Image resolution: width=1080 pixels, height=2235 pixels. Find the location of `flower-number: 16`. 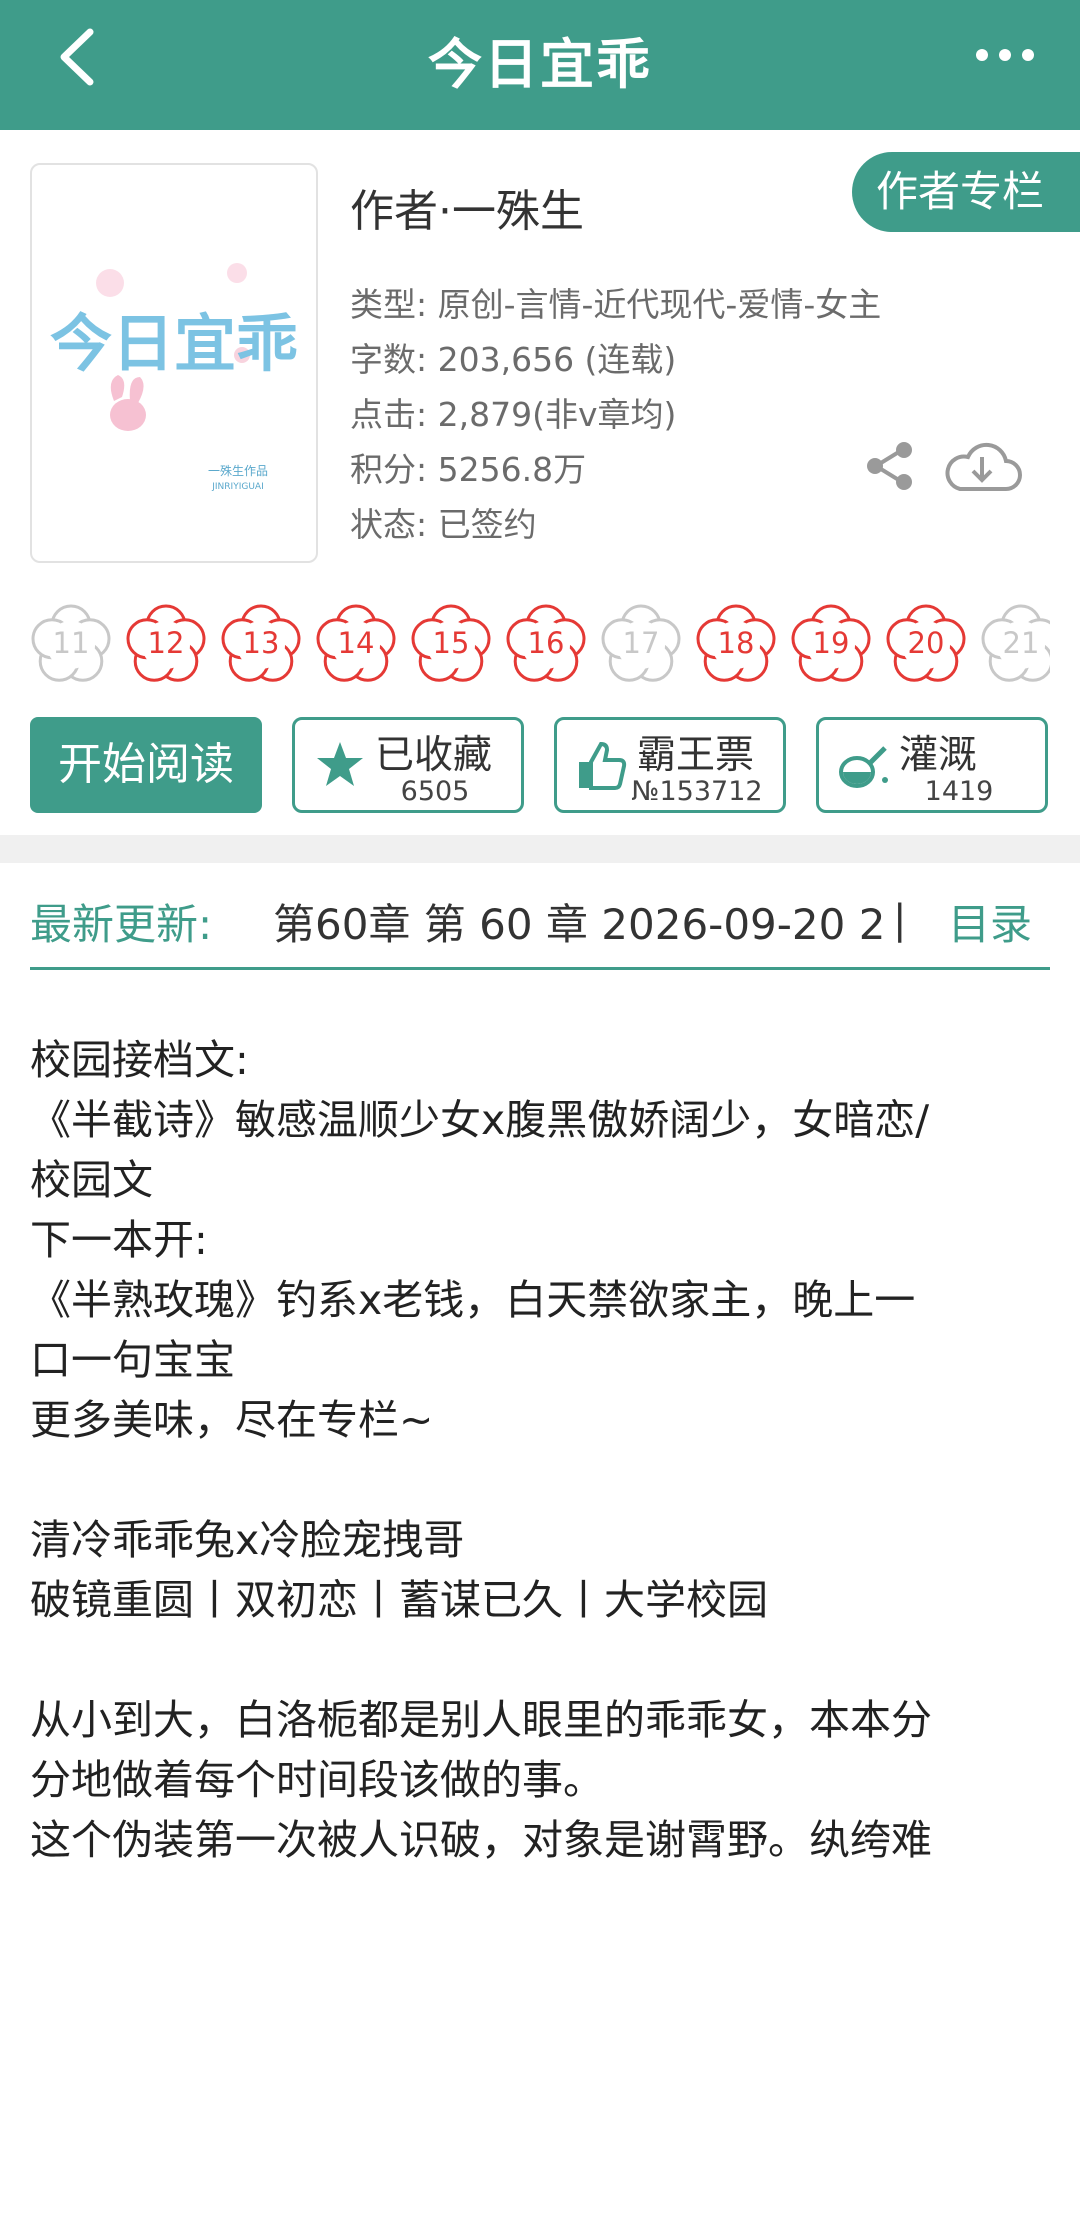

flower-number: 16 is located at coordinates (546, 643).